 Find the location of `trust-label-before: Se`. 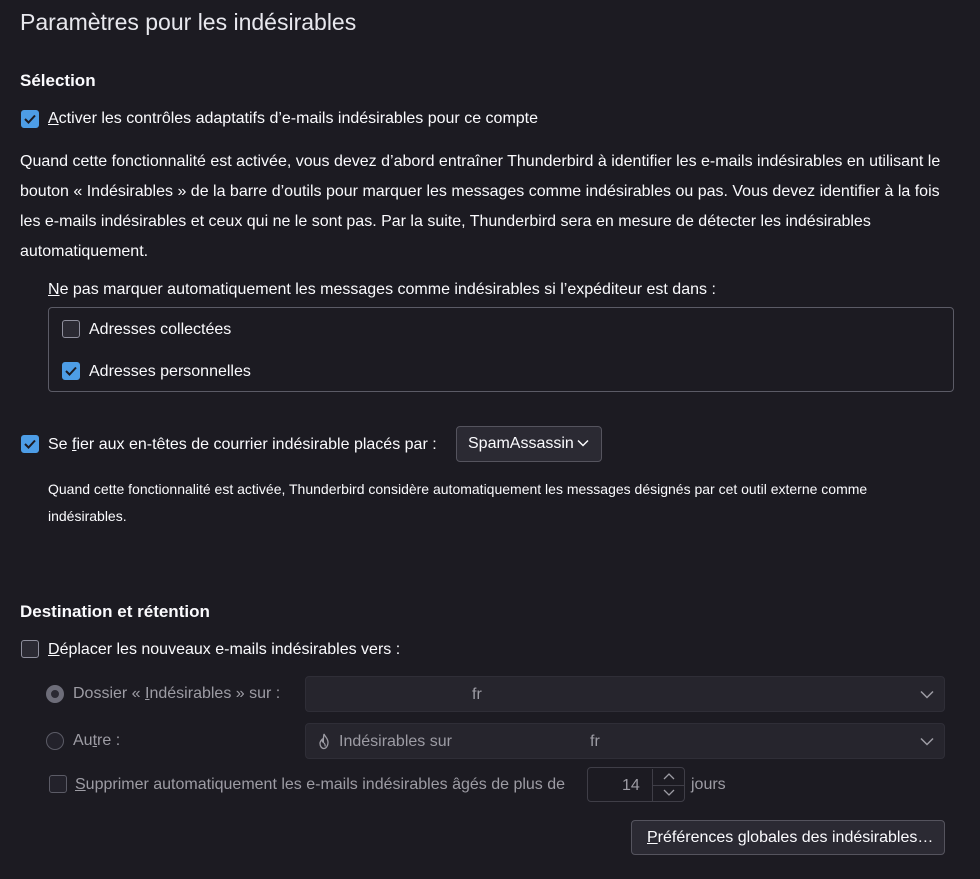

trust-label-before: Se is located at coordinates (60, 444).